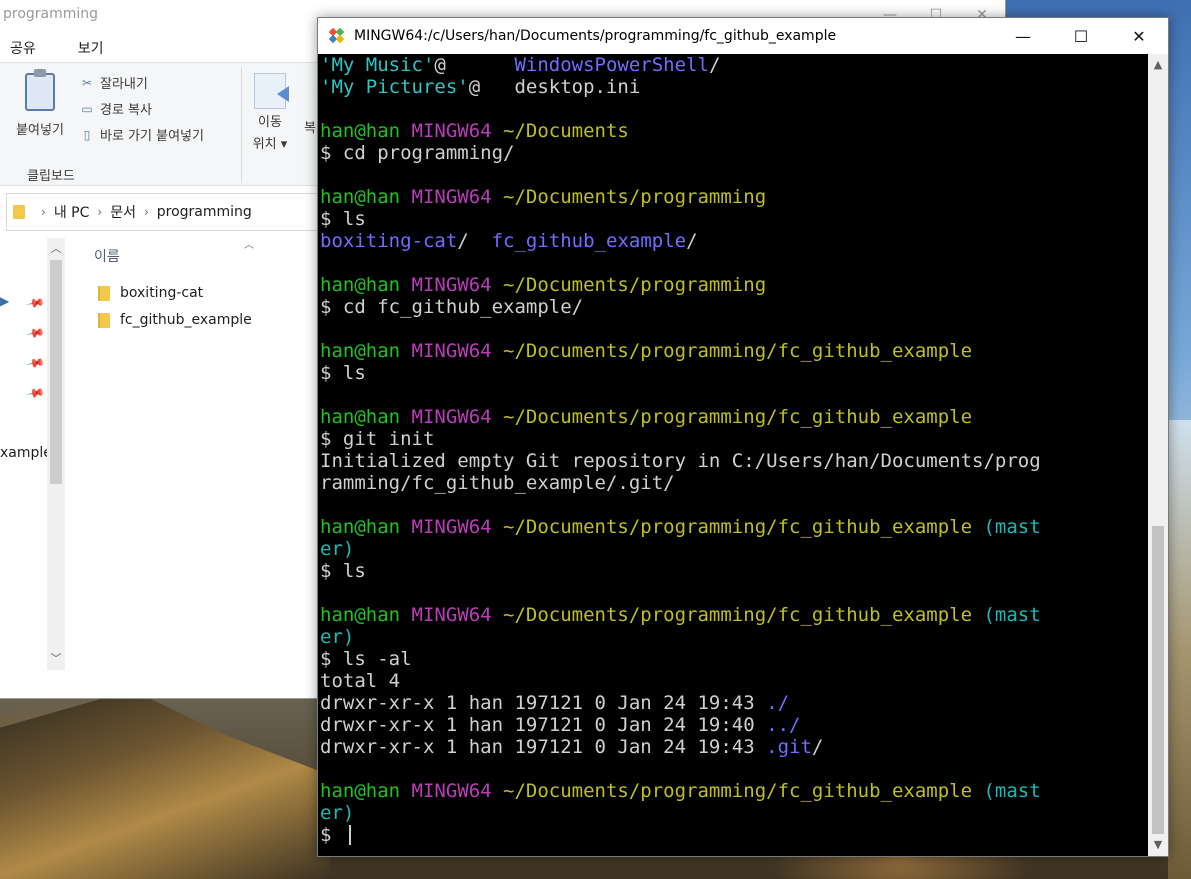 This screenshot has width=1191, height=879. I want to click on terminal-minimize-button: —, so click(1023, 36).